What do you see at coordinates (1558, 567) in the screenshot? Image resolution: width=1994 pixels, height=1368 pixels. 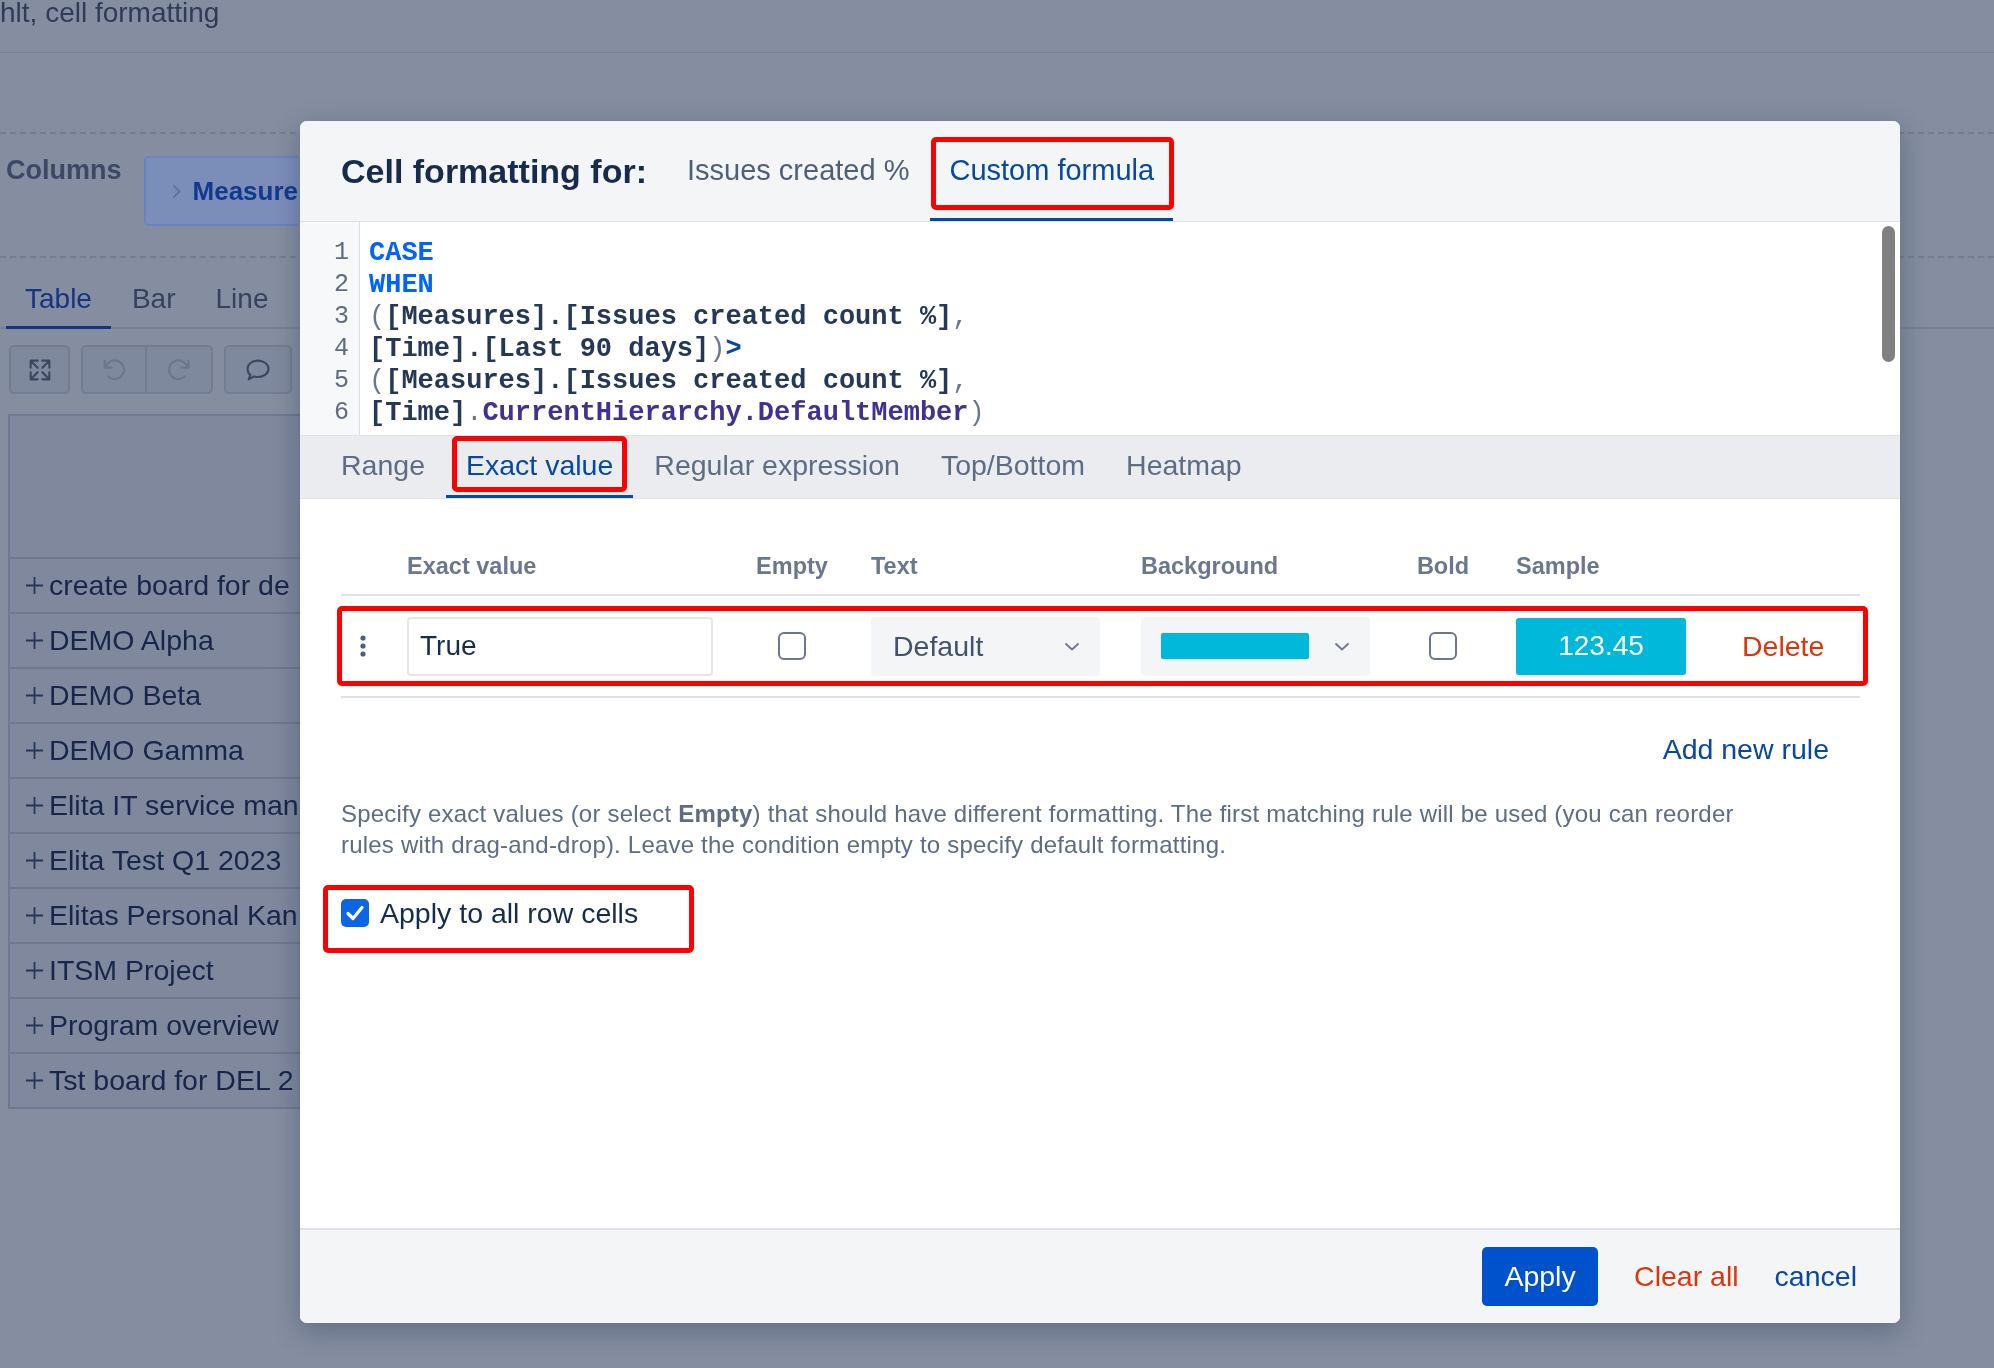 I see `column-header: Sample` at bounding box center [1558, 567].